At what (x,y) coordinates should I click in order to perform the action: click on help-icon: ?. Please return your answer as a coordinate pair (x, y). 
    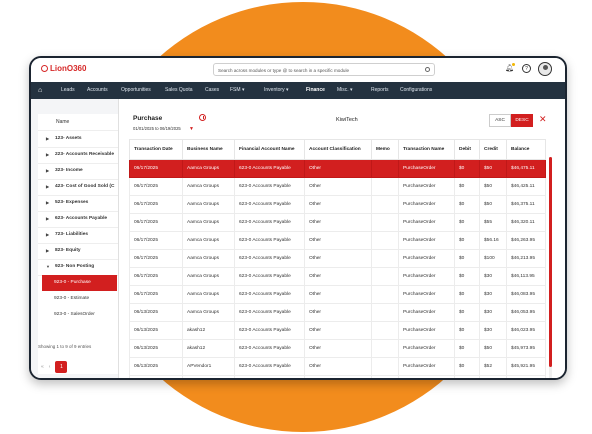
    Looking at the image, I should click on (526, 68).